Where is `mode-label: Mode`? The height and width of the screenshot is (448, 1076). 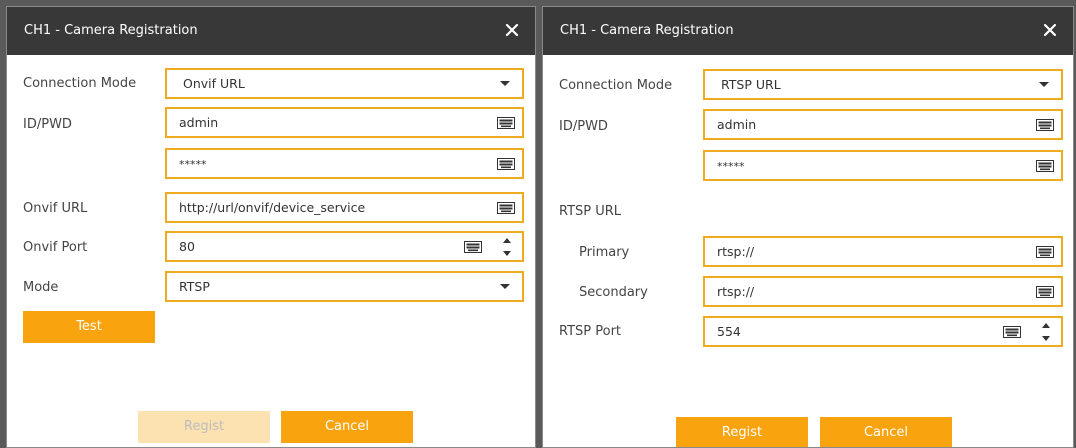 mode-label: Mode is located at coordinates (41, 287).